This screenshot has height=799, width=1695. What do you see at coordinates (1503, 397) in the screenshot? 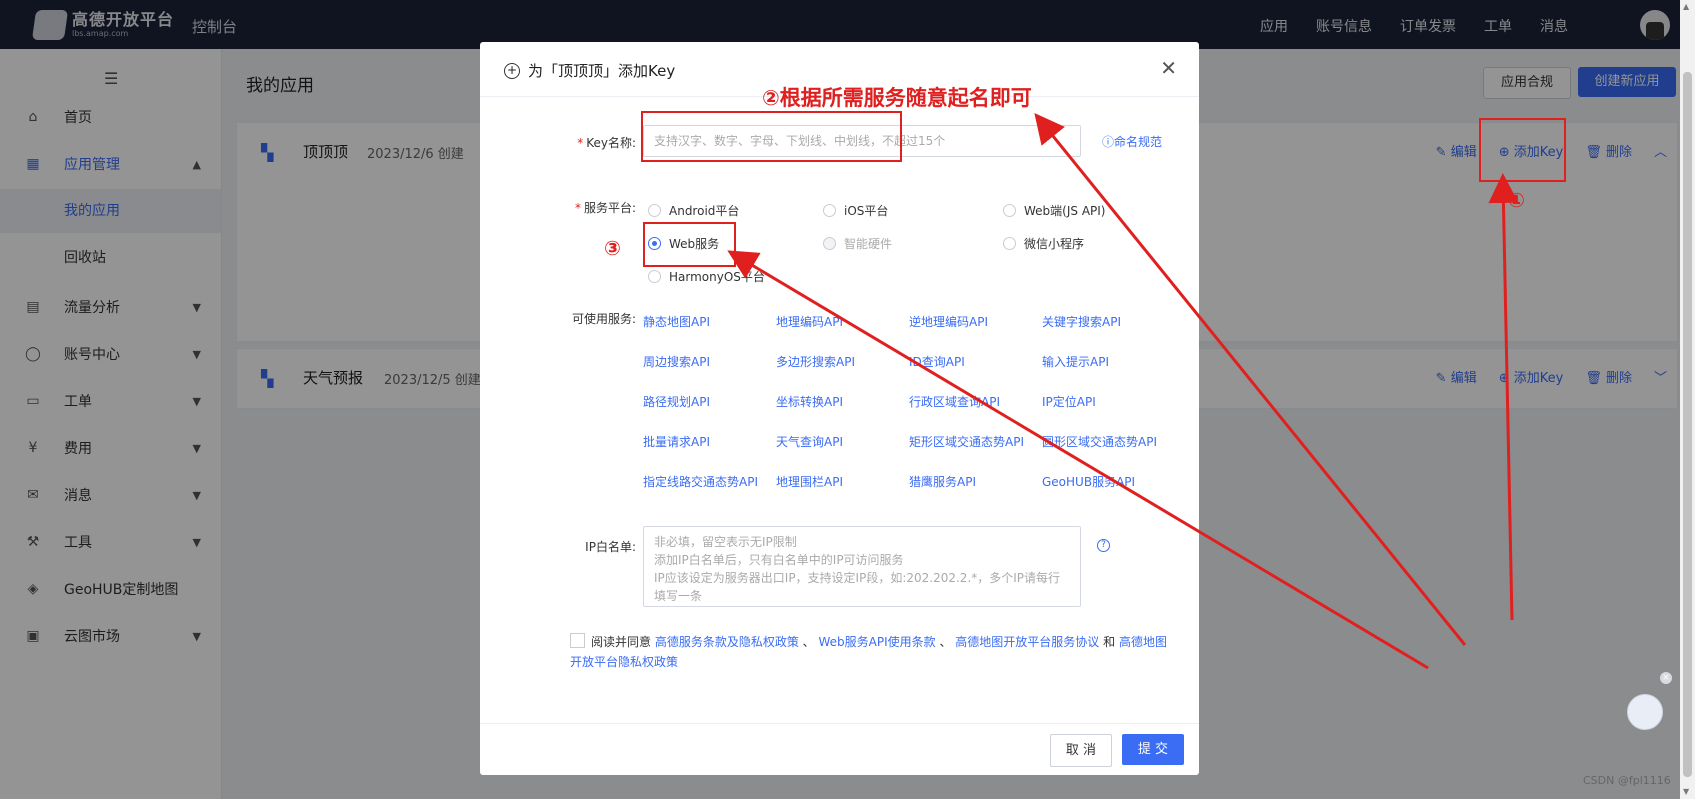
I see `arrow-to-add-key` at bounding box center [1503, 397].